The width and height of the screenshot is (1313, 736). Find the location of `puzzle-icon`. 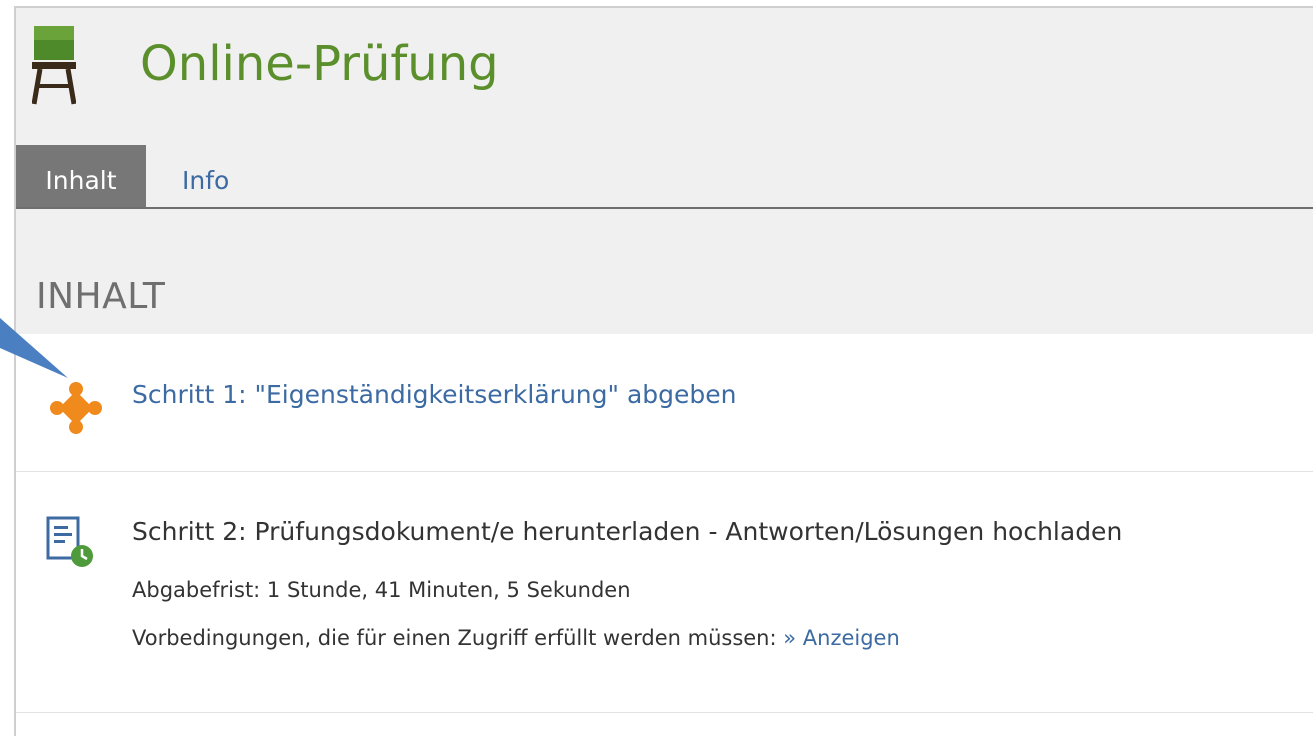

puzzle-icon is located at coordinates (76, 408).